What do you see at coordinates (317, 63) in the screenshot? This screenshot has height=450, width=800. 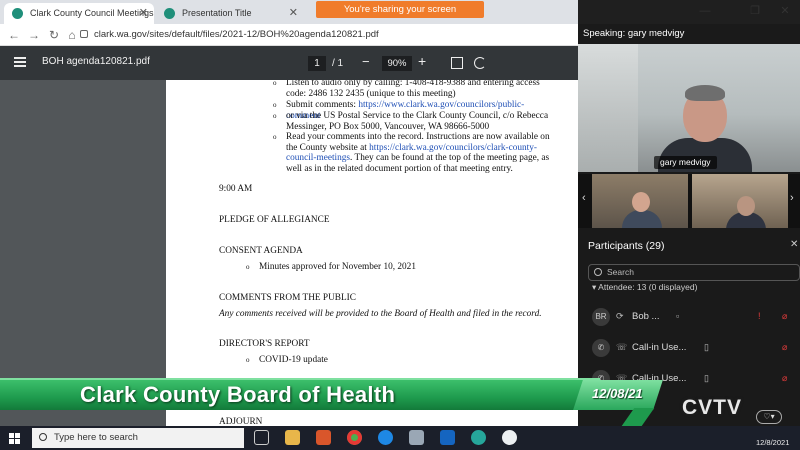 I see `page-number-input: 1` at bounding box center [317, 63].